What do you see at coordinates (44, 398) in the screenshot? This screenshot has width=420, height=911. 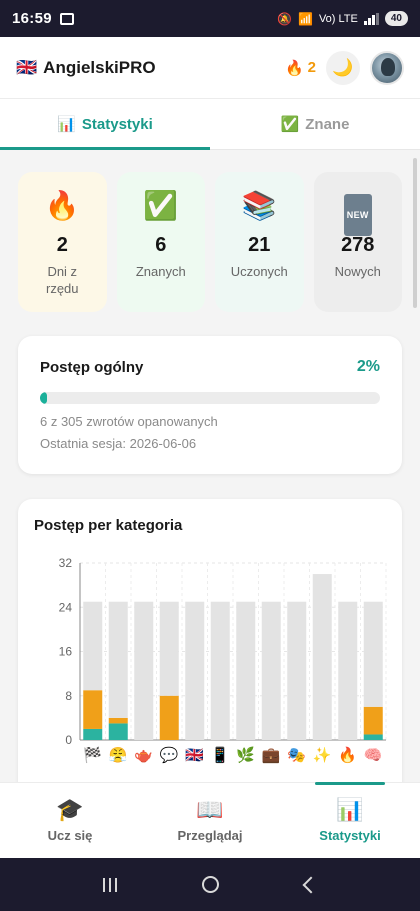 I see `progress-bar-fill` at bounding box center [44, 398].